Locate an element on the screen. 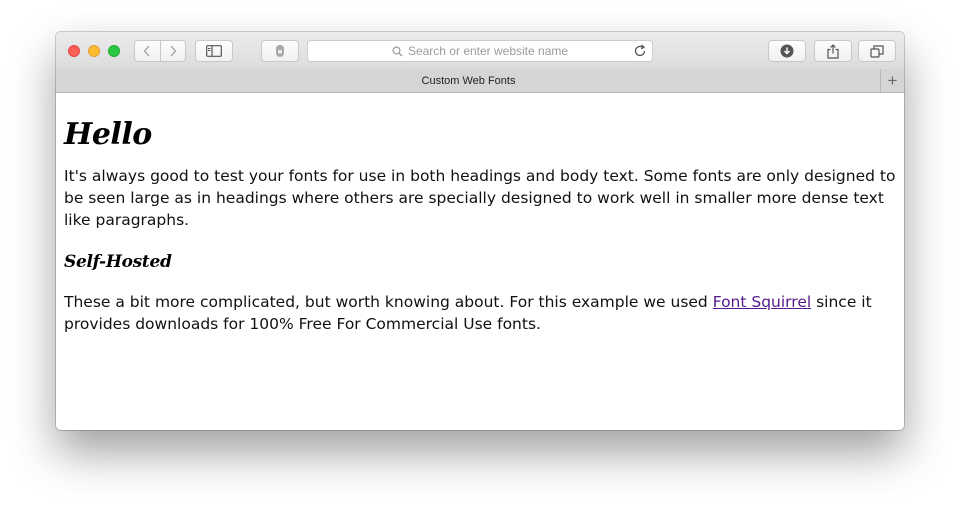 The width and height of the screenshot is (960, 511). reload-icon is located at coordinates (640, 51).